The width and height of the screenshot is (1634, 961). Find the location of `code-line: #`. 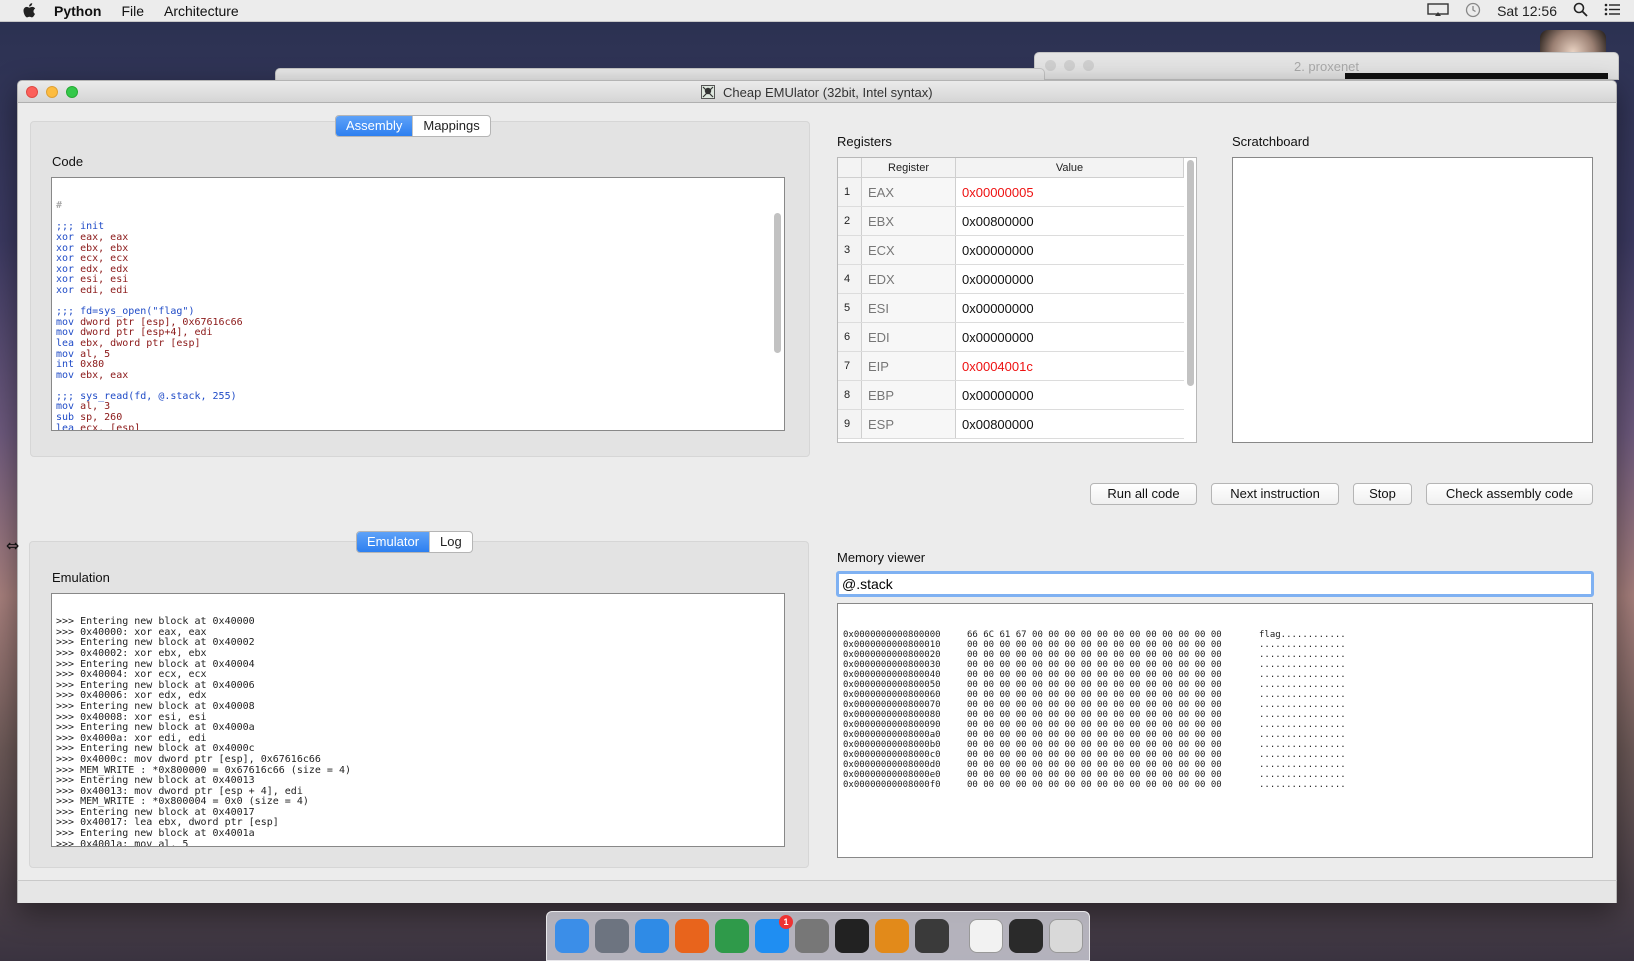

code-line: # is located at coordinates (59, 206).